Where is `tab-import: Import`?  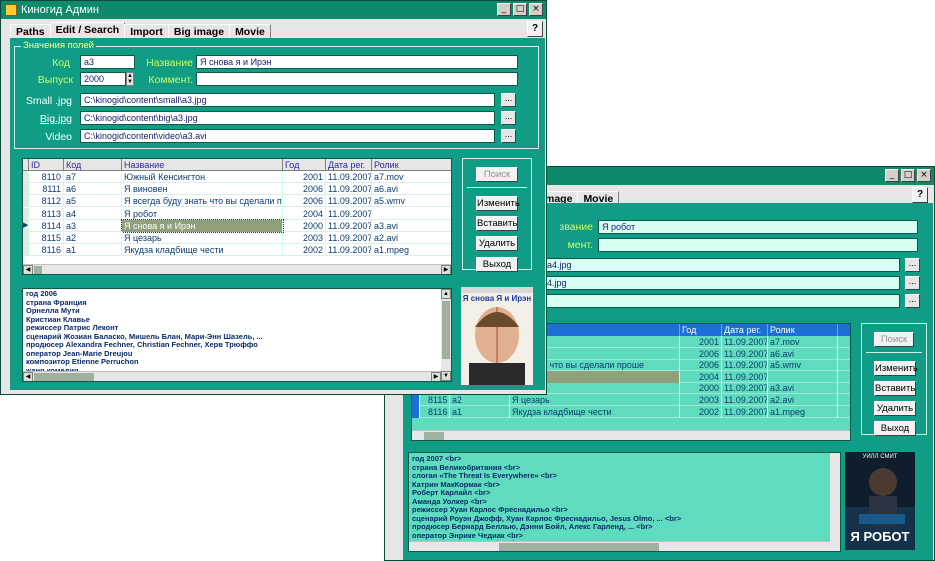
tab-import: Import is located at coordinates (146, 31).